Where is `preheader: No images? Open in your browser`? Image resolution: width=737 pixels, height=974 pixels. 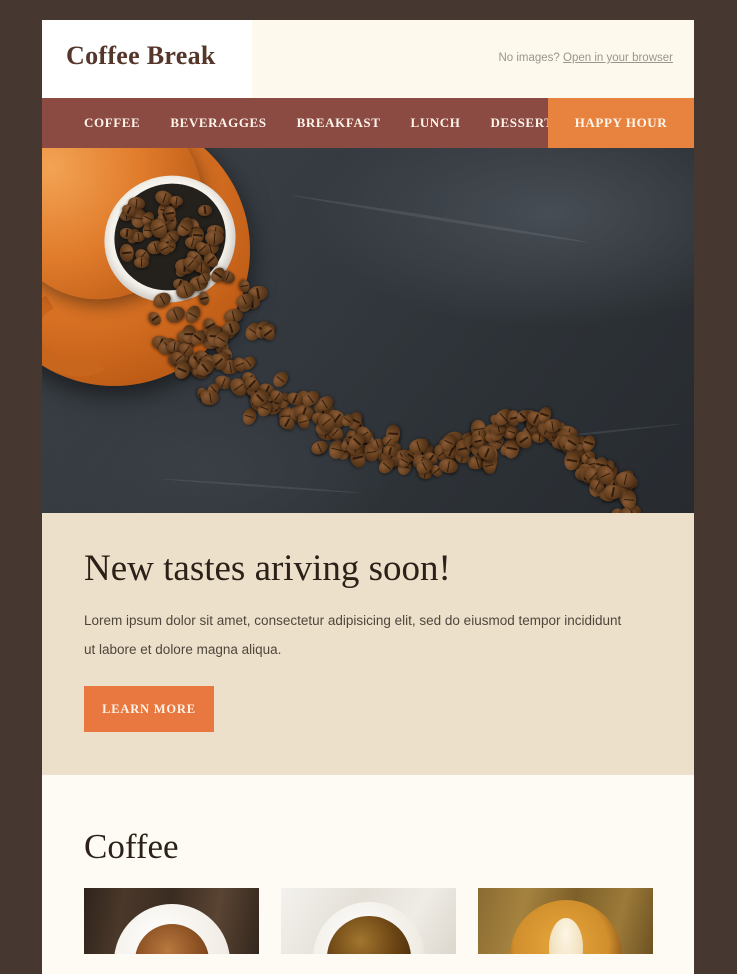 preheader: No images? Open in your browser is located at coordinates (585, 58).